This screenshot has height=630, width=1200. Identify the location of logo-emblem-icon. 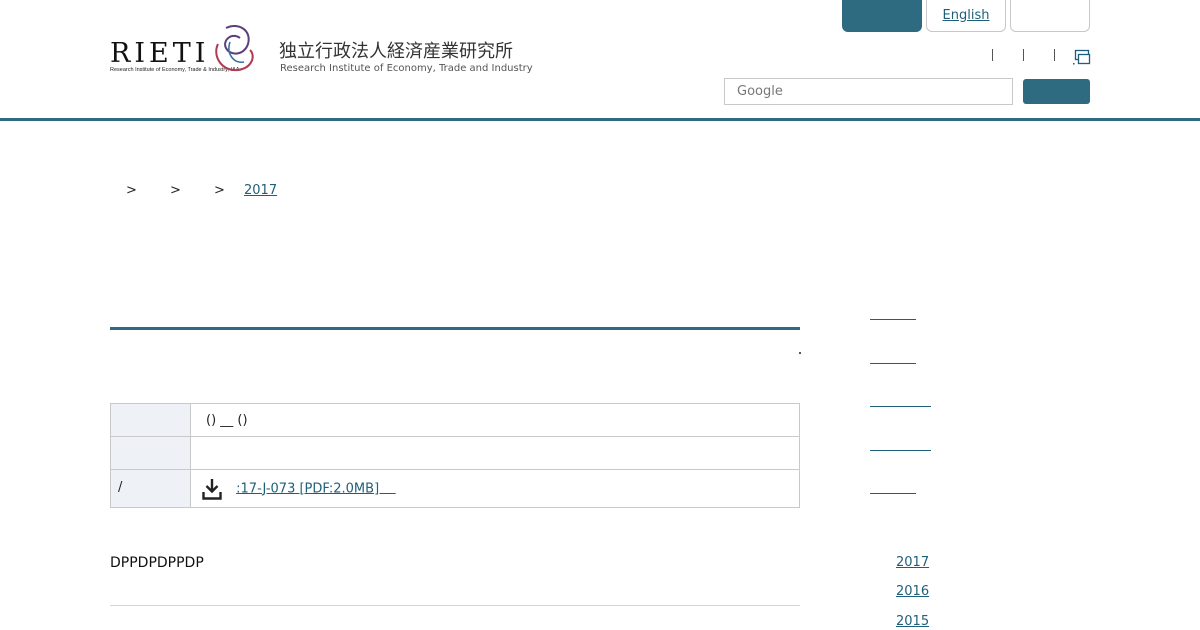
(234, 48).